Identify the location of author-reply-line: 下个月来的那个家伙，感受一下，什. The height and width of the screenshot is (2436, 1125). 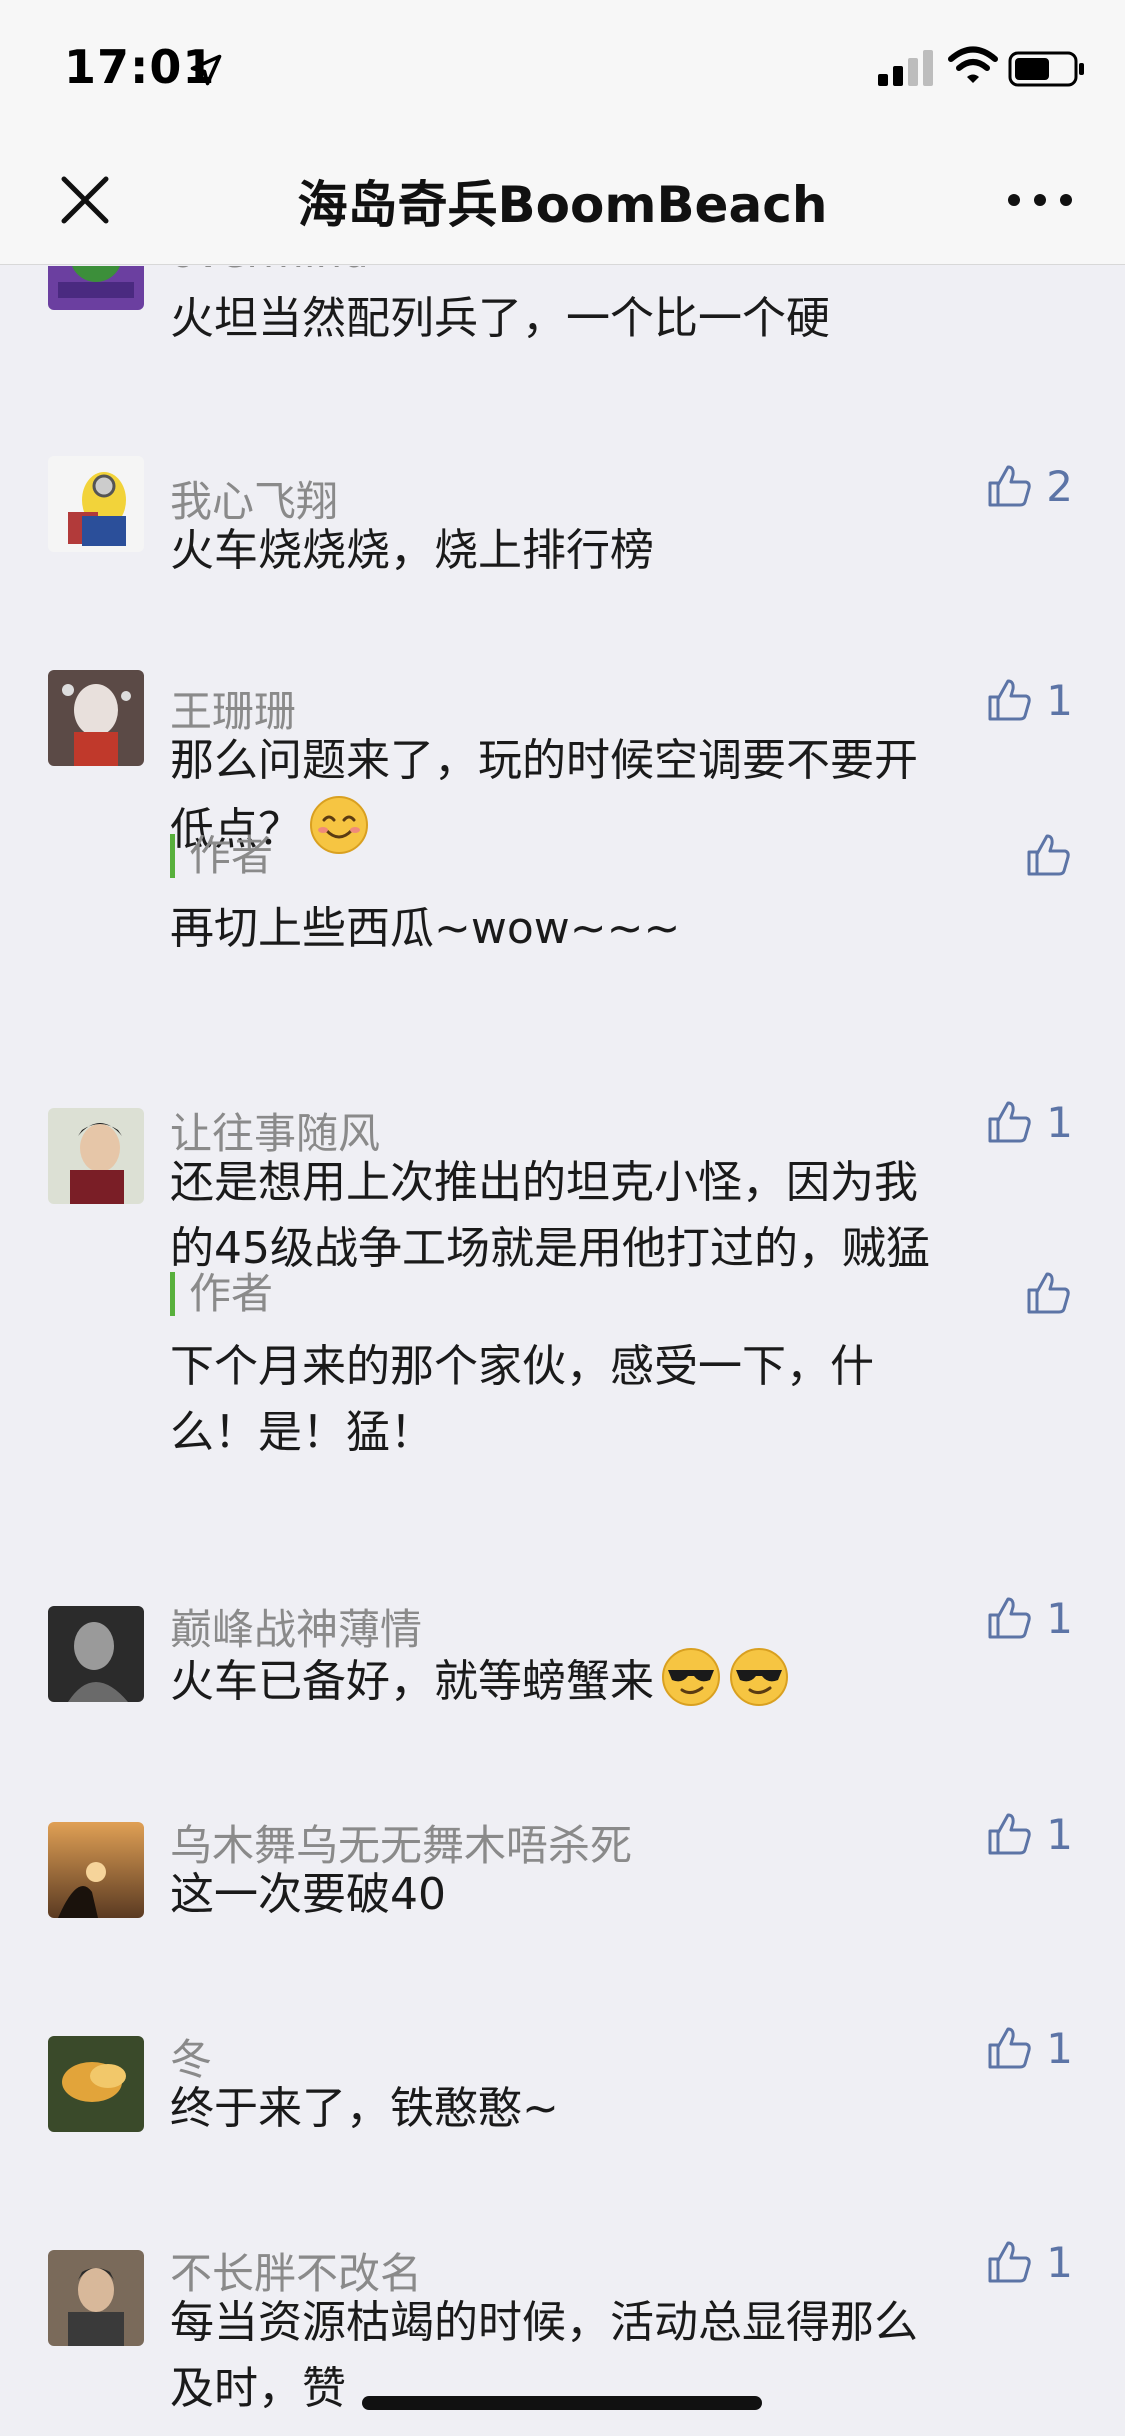
(522, 1366).